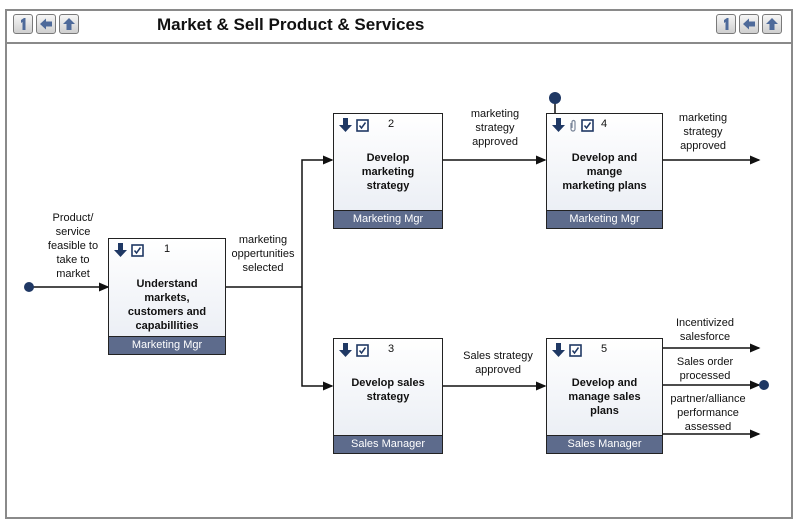 The image size is (800, 525). Describe the element at coordinates (705, 337) in the screenshot. I see `label-line: salesforce` at that location.